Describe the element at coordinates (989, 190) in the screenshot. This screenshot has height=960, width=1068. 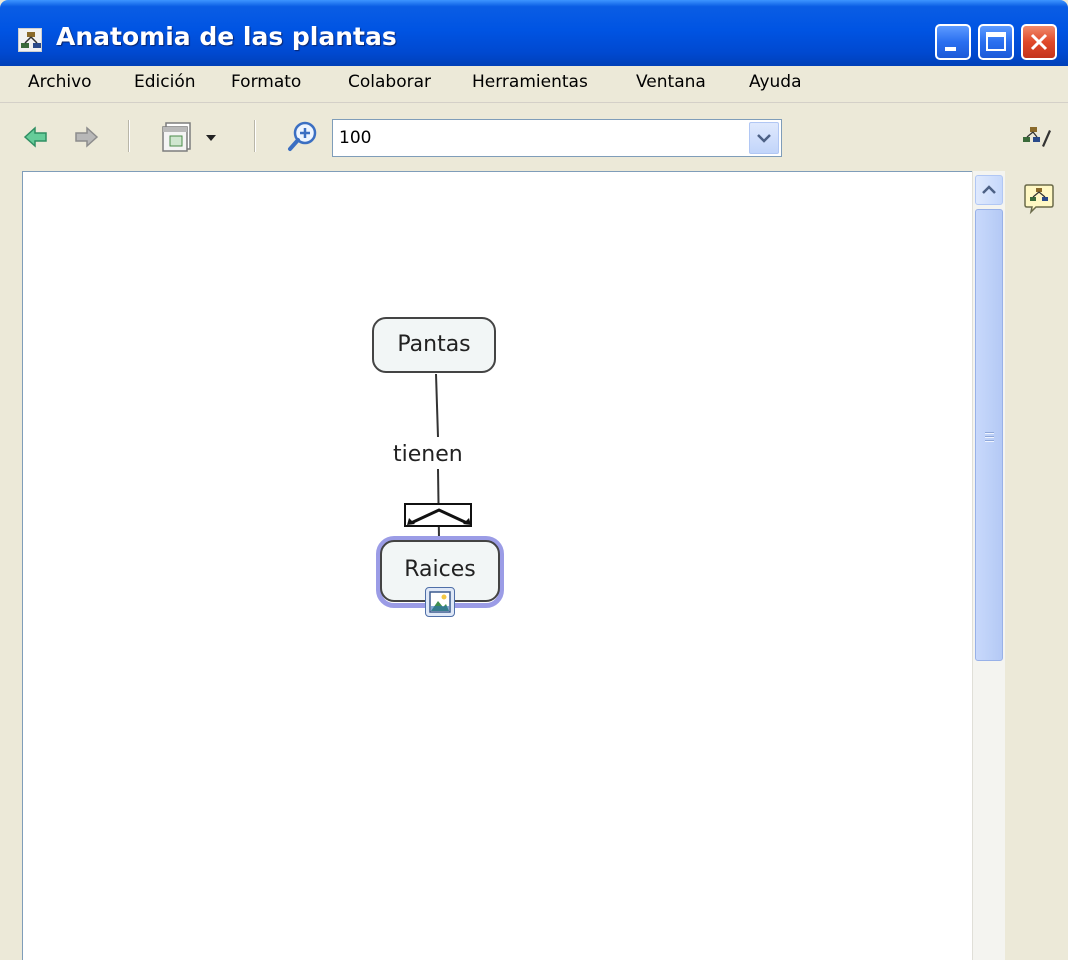
I see `scroll-up-button` at that location.